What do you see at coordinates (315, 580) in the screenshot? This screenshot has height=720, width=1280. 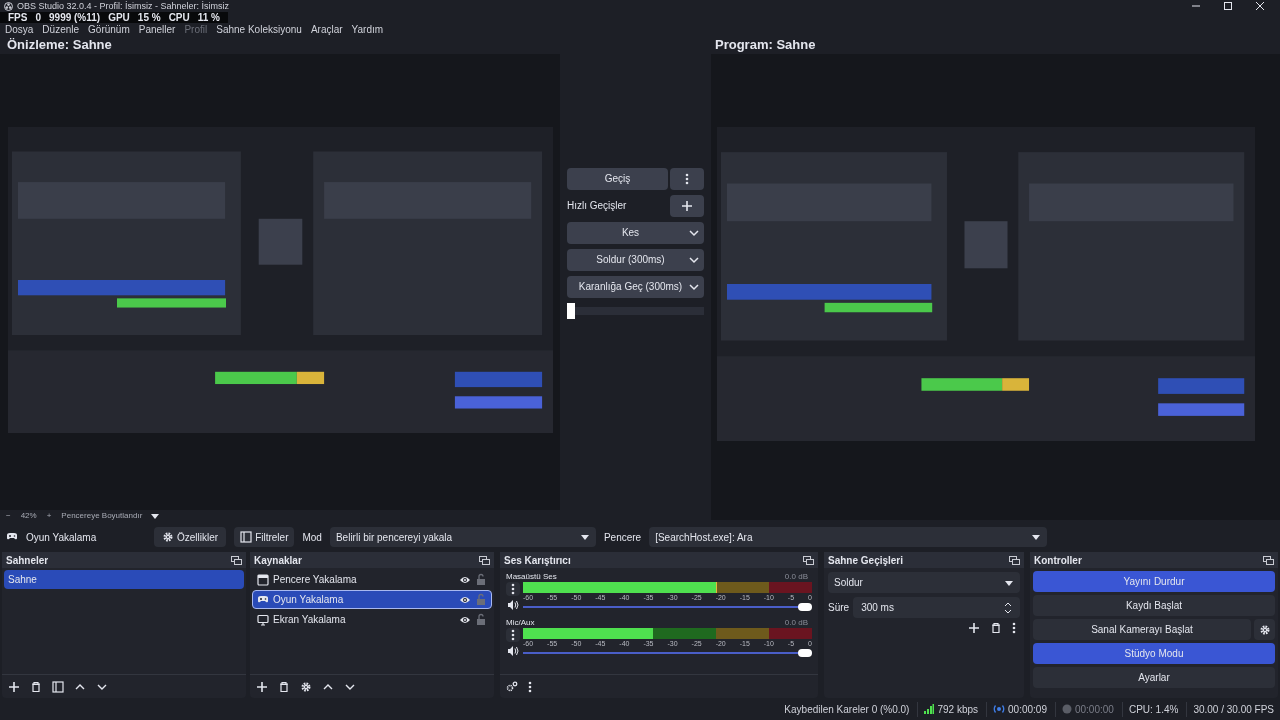 I see `source-label: Pencere Yakalama` at bounding box center [315, 580].